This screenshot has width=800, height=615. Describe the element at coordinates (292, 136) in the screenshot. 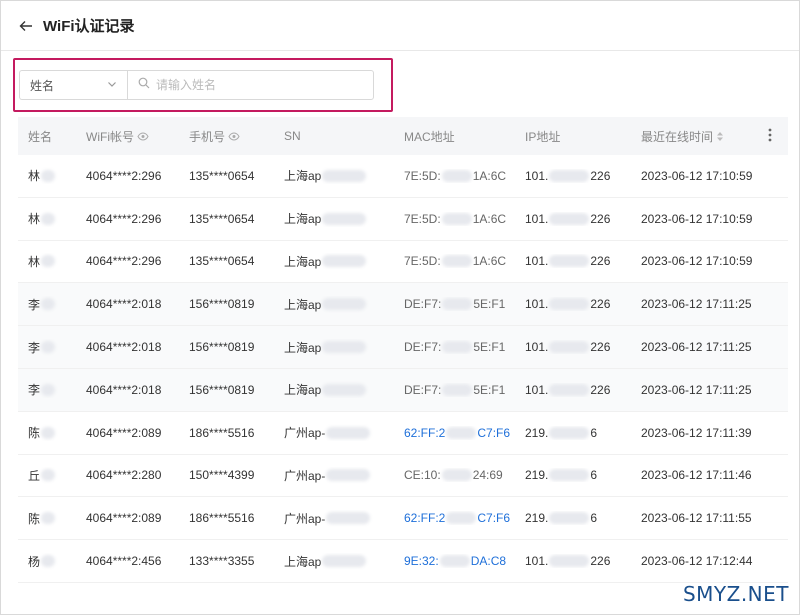

I see `col-header-sn: SN` at that location.